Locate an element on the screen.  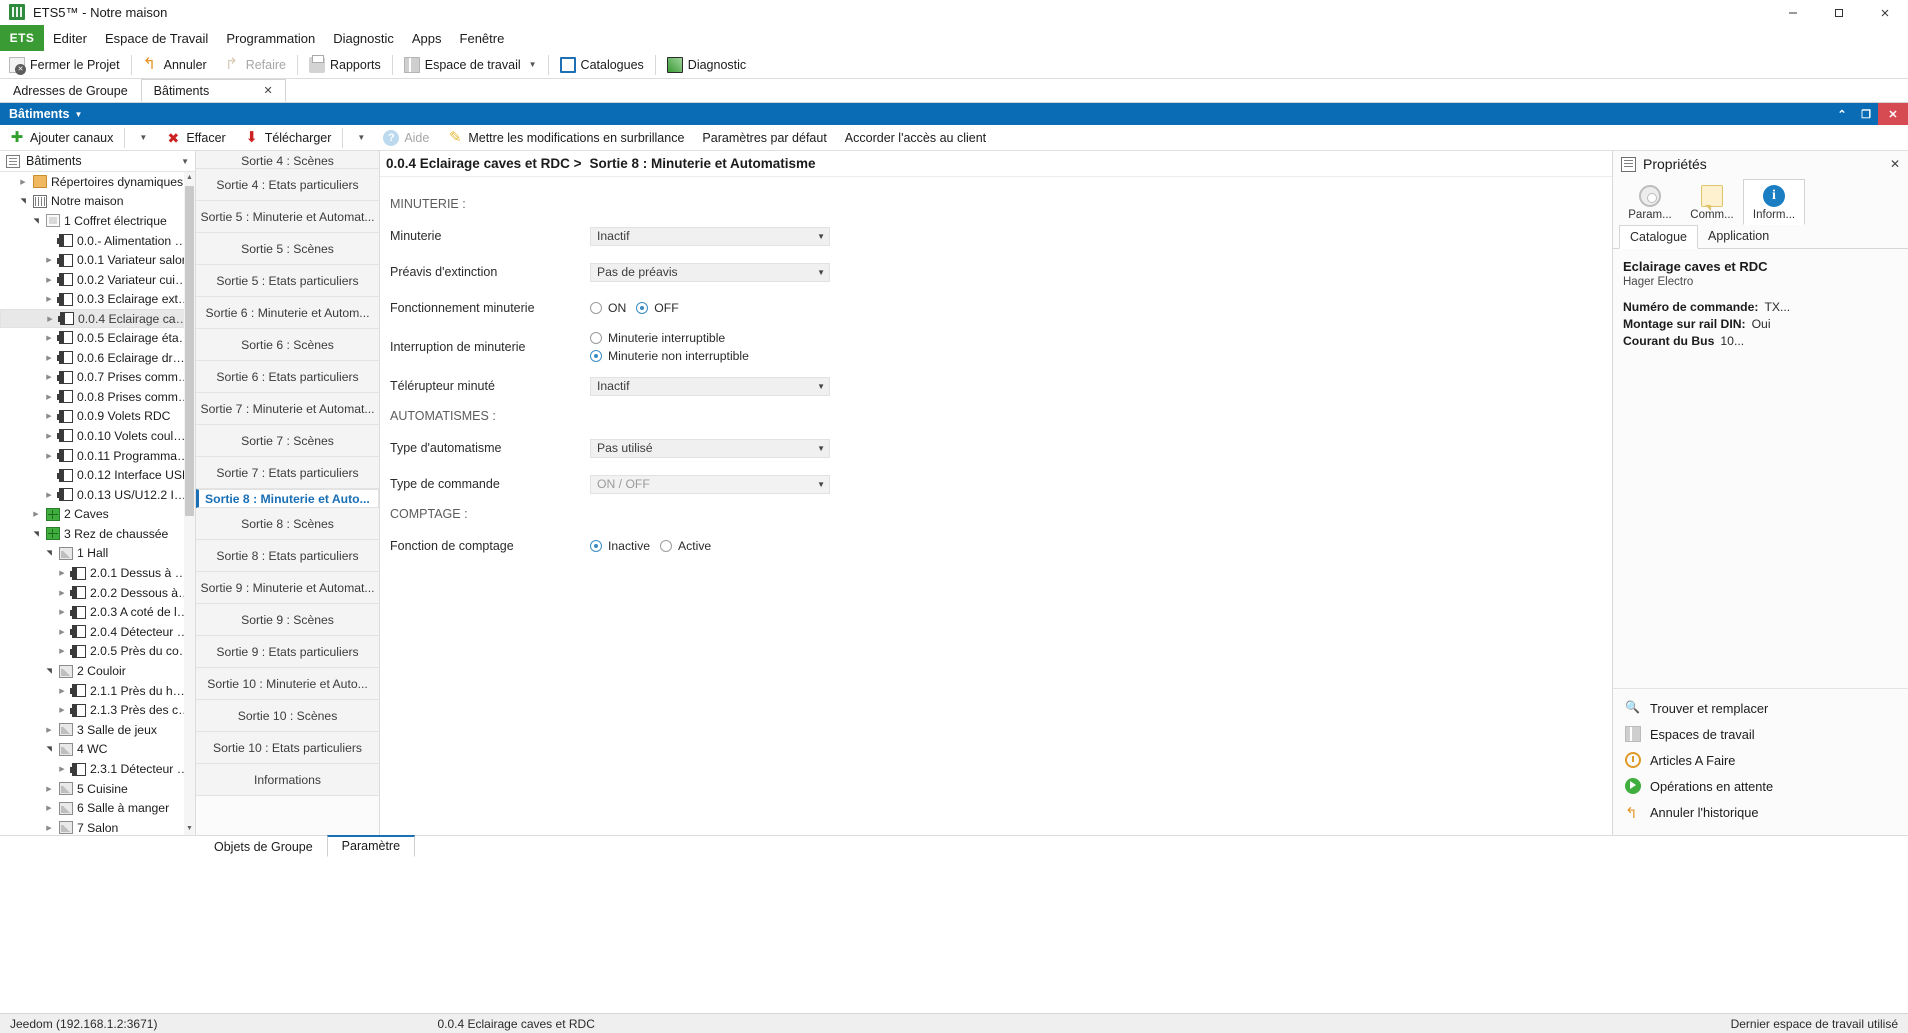
list-item: Informations is located at coordinates (287, 780).